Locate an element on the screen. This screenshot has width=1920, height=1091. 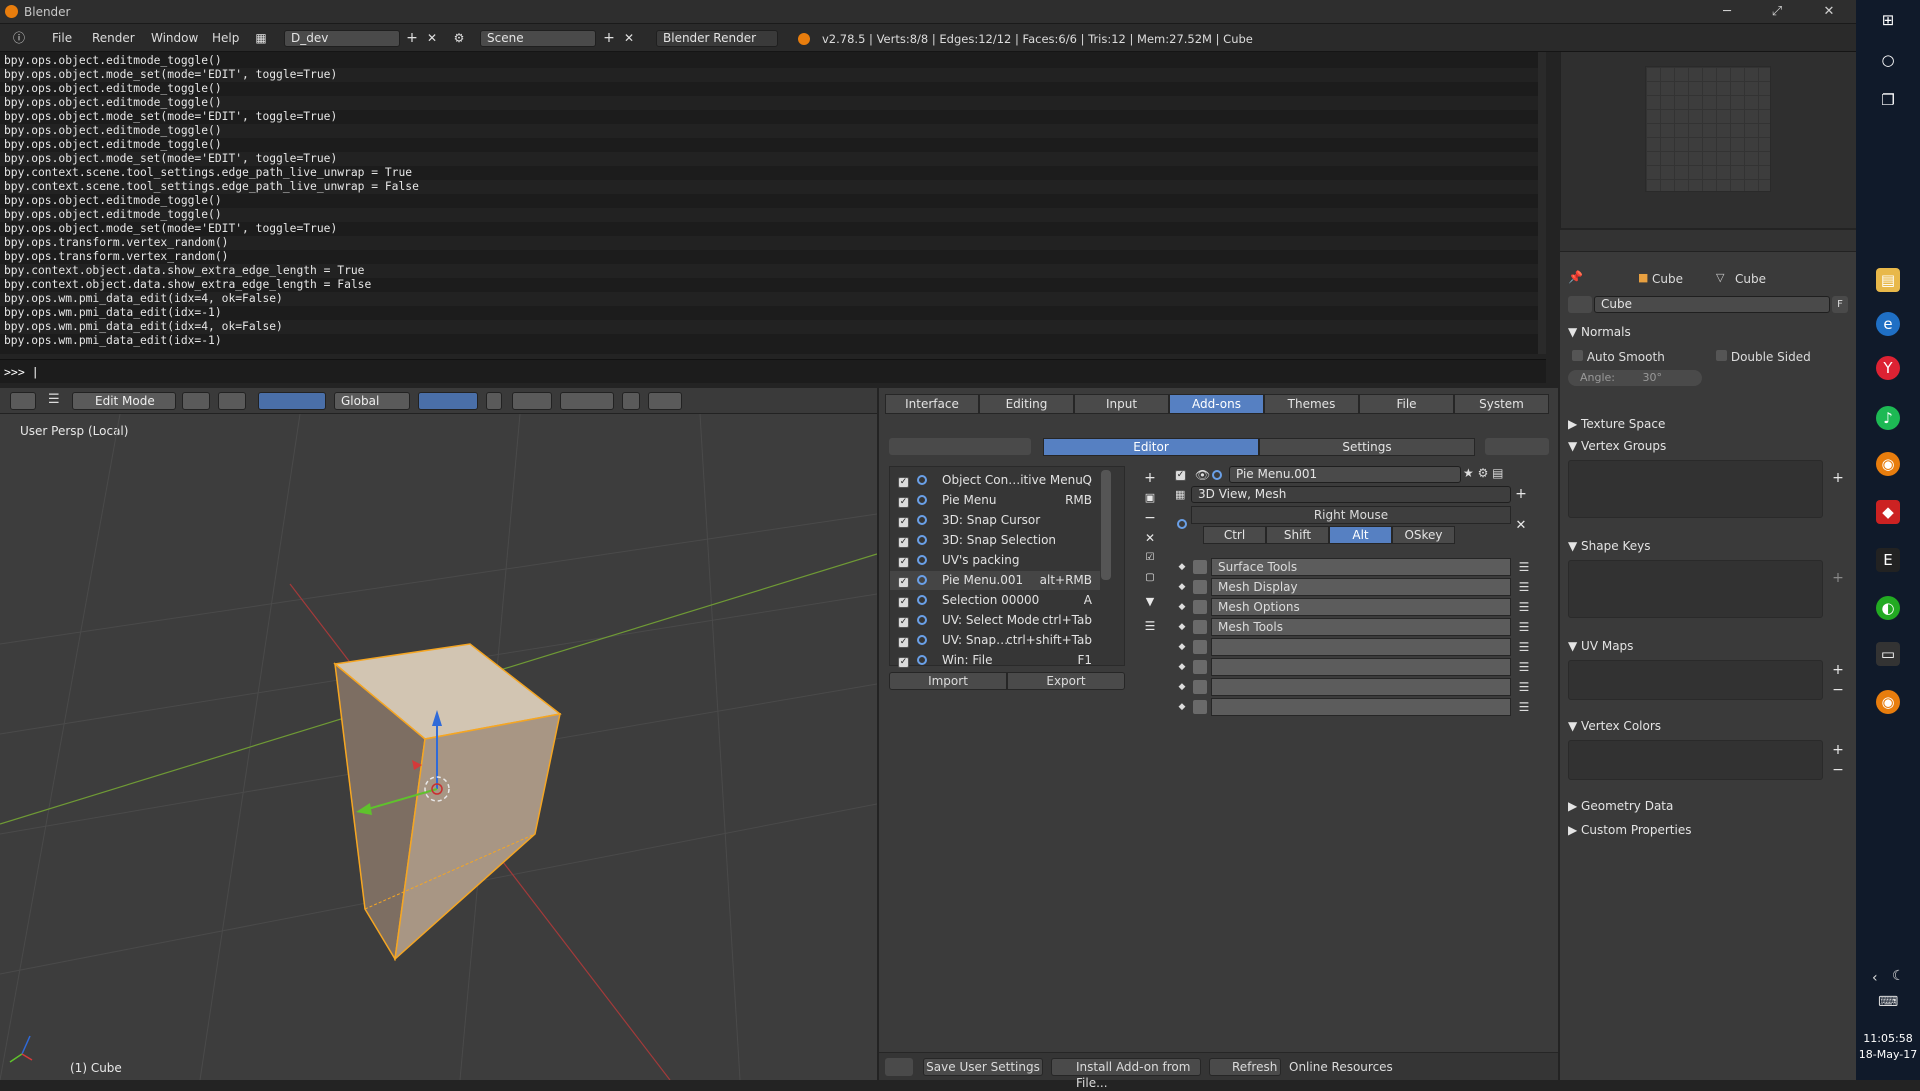
export-button: Export is located at coordinates (1066, 681).